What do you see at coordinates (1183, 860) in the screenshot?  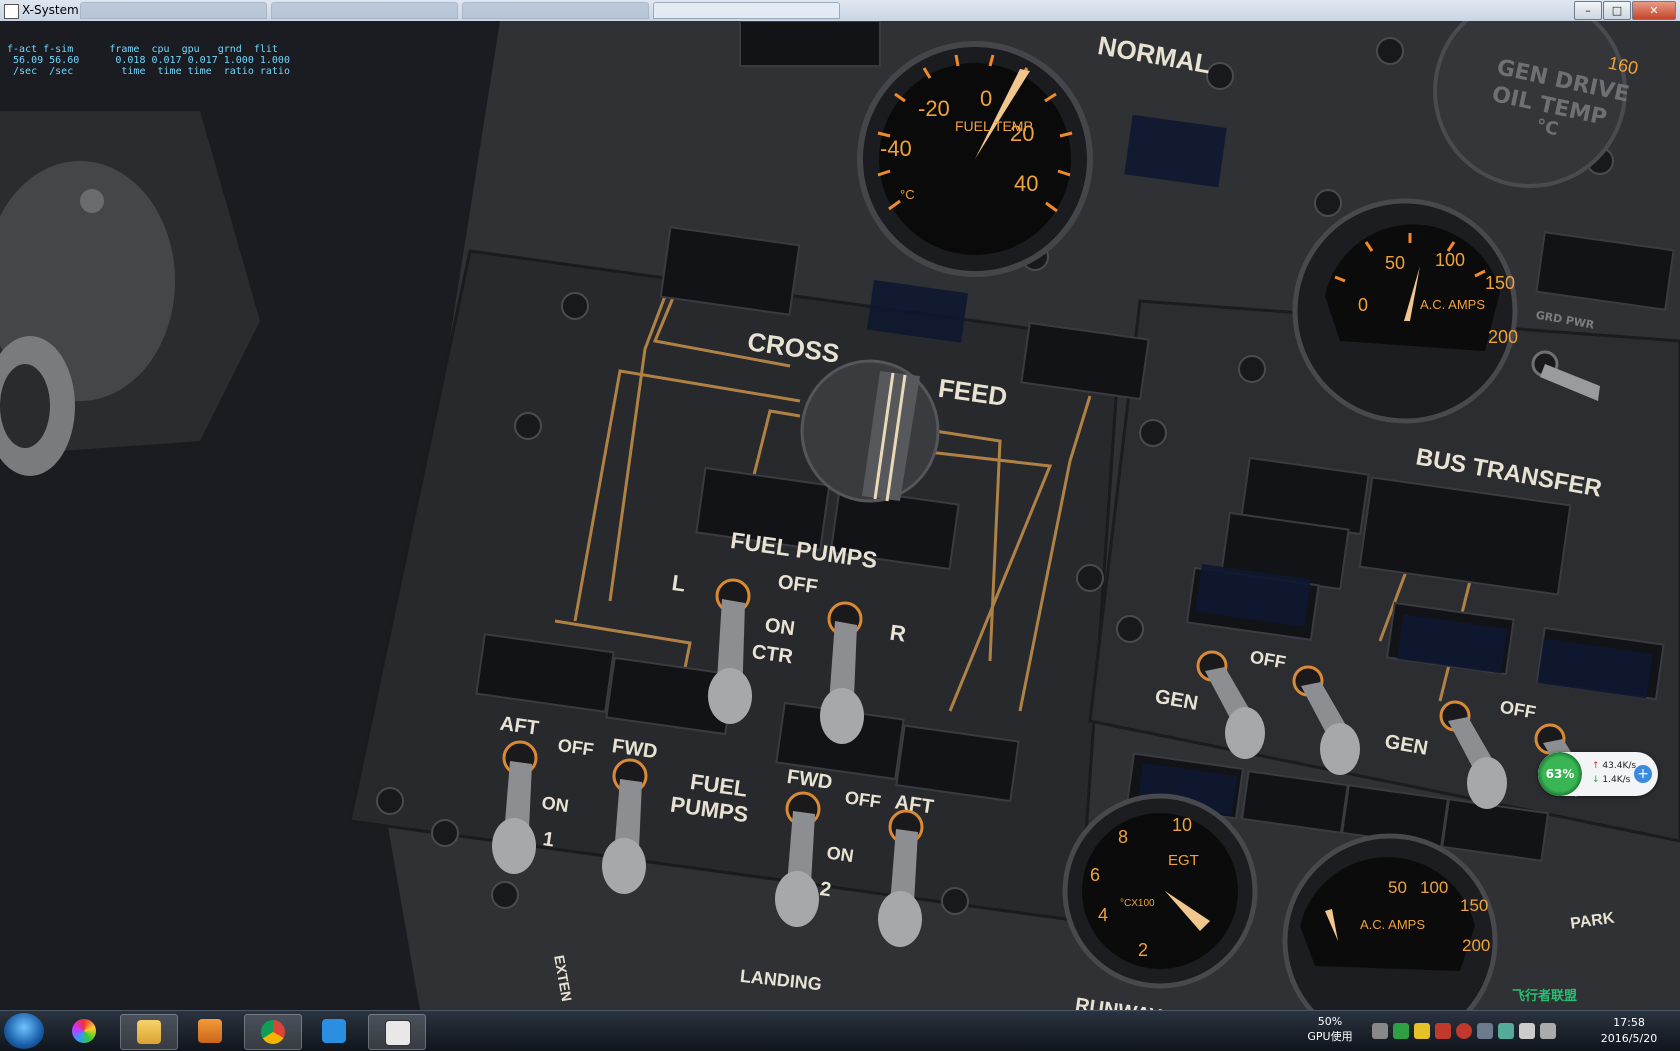 I see `egt-label: EGT` at bounding box center [1183, 860].